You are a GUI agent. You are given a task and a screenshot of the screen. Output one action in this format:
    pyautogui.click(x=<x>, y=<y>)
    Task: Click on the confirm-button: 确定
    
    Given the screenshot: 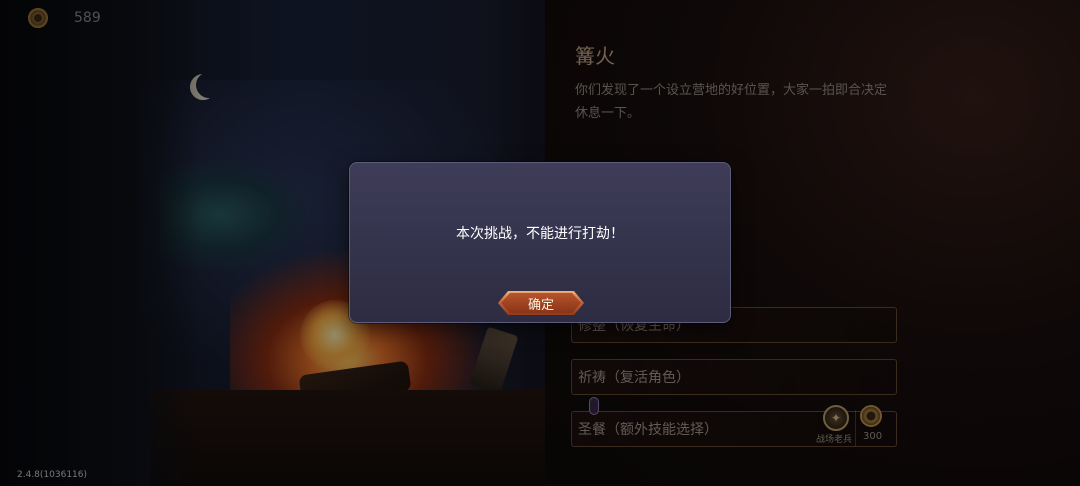 What is the action you would take?
    pyautogui.click(x=541, y=303)
    